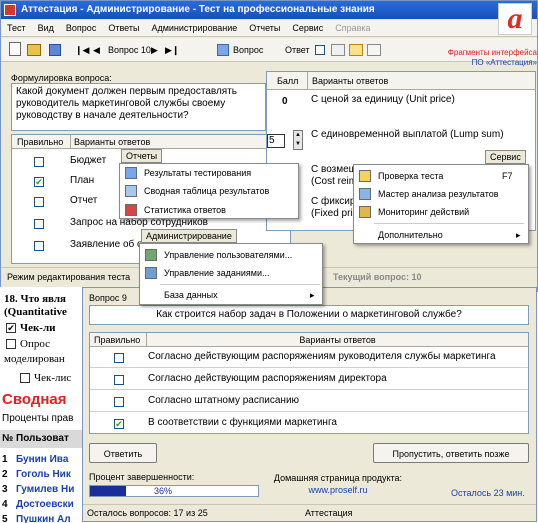 This screenshot has height=523, width=538. I want to click on skip-question-button: Пропустить, ответить позже, so click(451, 453).